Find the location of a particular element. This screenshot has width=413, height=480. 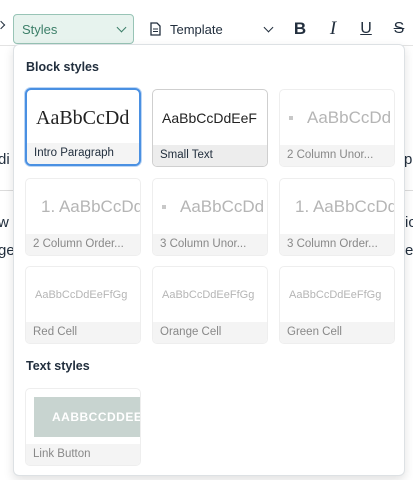

bold-button: B is located at coordinates (300, 29).